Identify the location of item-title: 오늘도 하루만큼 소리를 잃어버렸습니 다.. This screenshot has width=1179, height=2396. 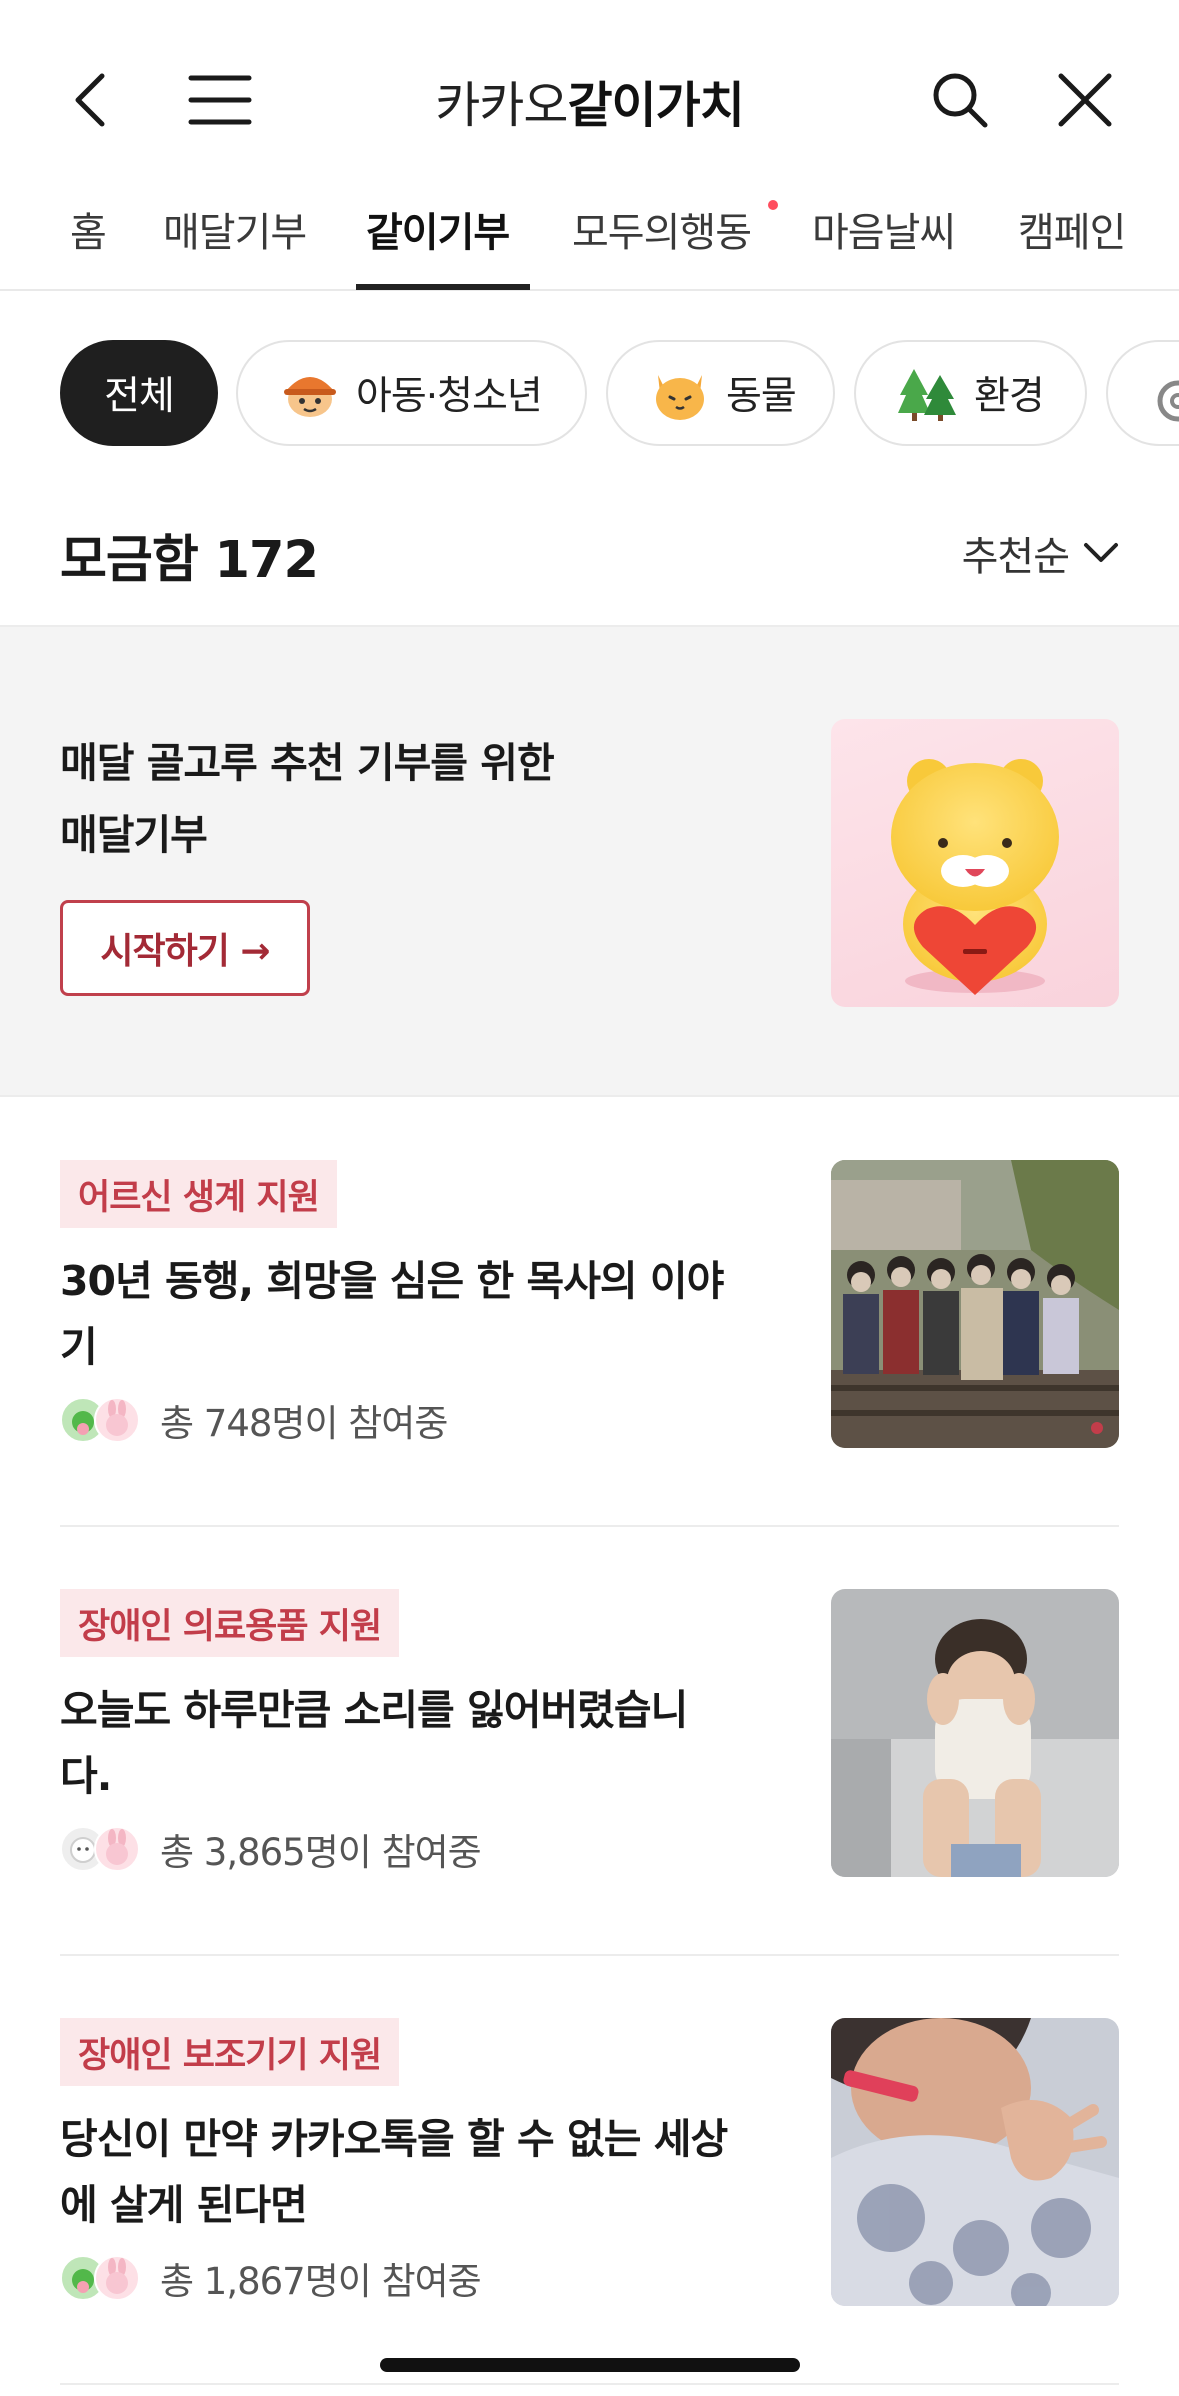
(420, 1743).